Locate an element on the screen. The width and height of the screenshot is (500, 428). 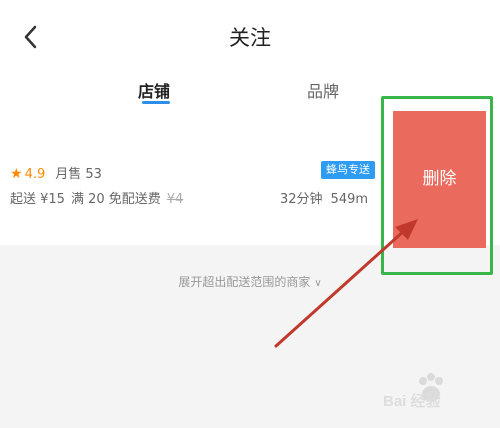
star-icon: ★ is located at coordinates (16, 174).